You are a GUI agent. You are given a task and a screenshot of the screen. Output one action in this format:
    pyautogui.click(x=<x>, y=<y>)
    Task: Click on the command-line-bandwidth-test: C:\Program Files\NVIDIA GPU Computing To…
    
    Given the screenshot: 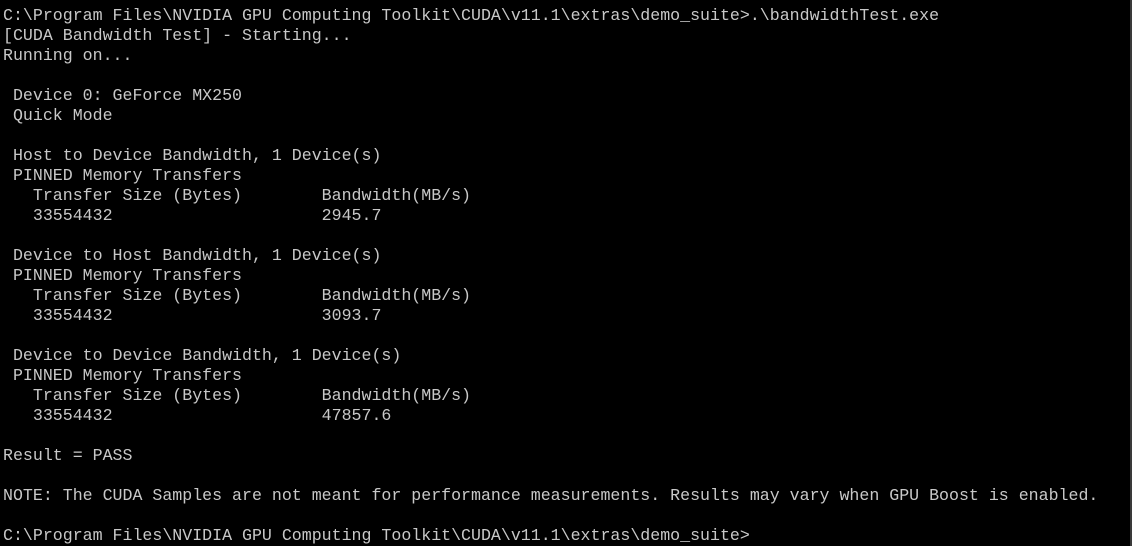 What is the action you would take?
    pyautogui.click(x=471, y=15)
    